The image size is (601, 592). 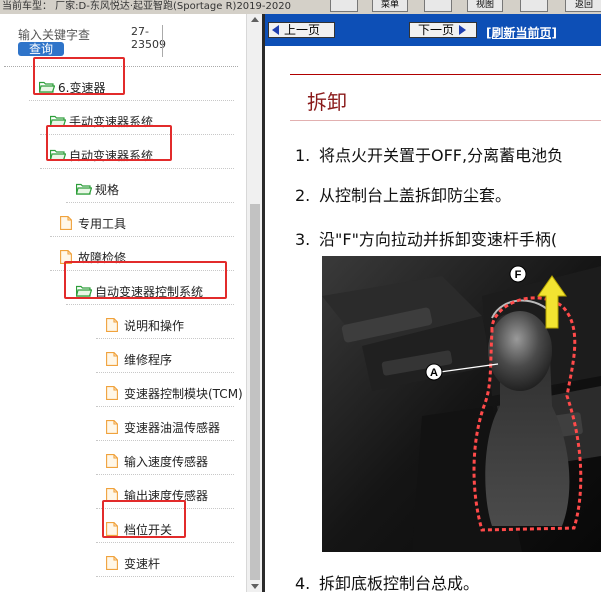 What do you see at coordinates (275, 30) in the screenshot?
I see `left-arrow-icon` at bounding box center [275, 30].